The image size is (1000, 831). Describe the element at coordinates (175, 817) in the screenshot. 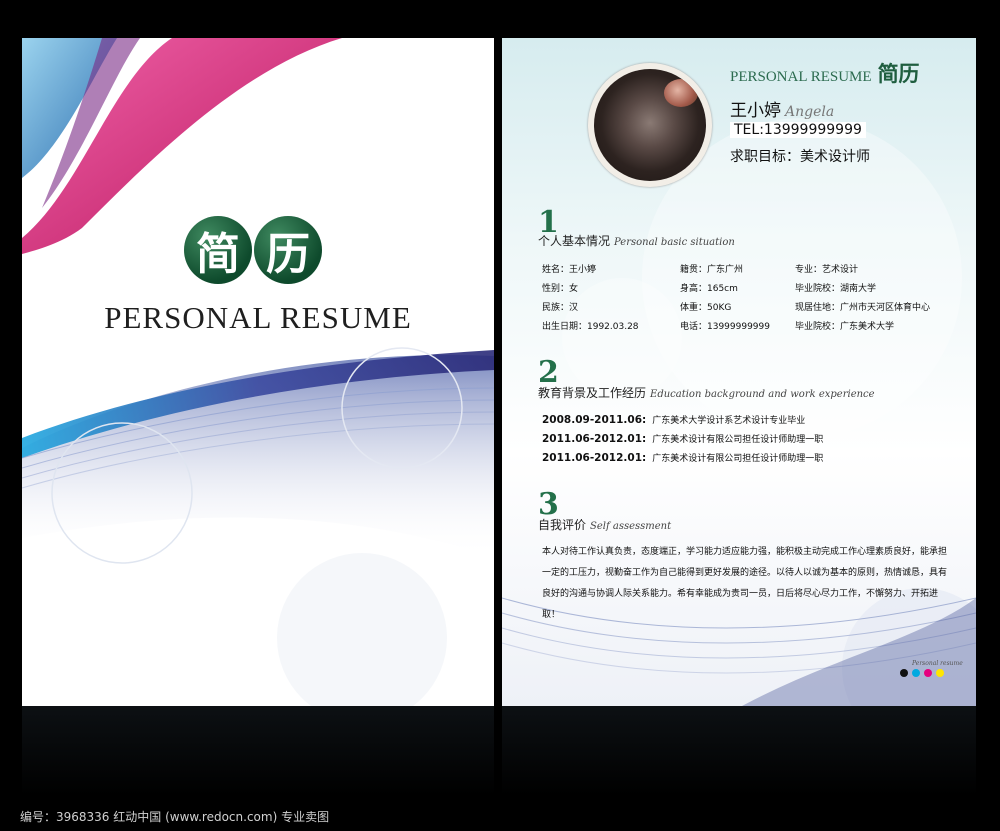

I see `watermark-footer: 编号：3968336 红动中国 (www.redocn.com) 专业卖图` at that location.